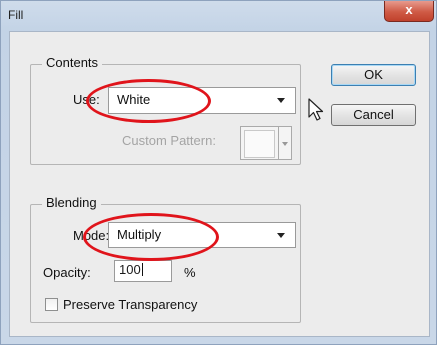 The width and height of the screenshot is (437, 345). Describe the element at coordinates (373, 75) in the screenshot. I see `ok-button: OK` at that location.